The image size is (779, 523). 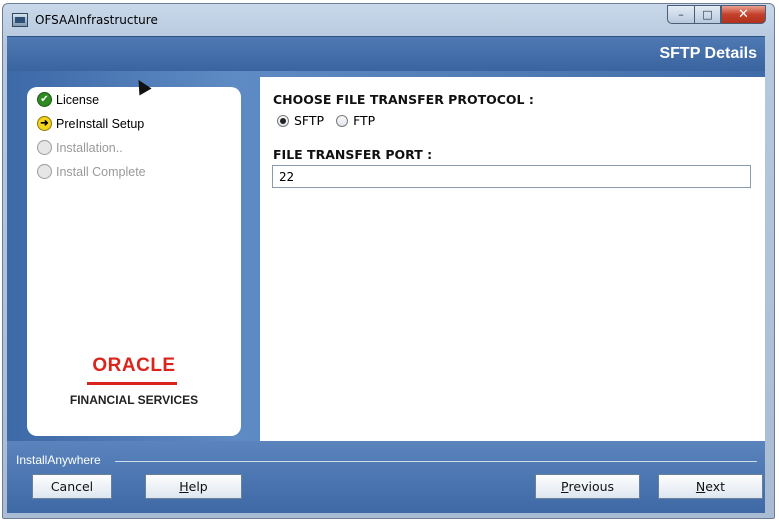 What do you see at coordinates (564, 486) in the screenshot?
I see `previous-mnemonic: P` at bounding box center [564, 486].